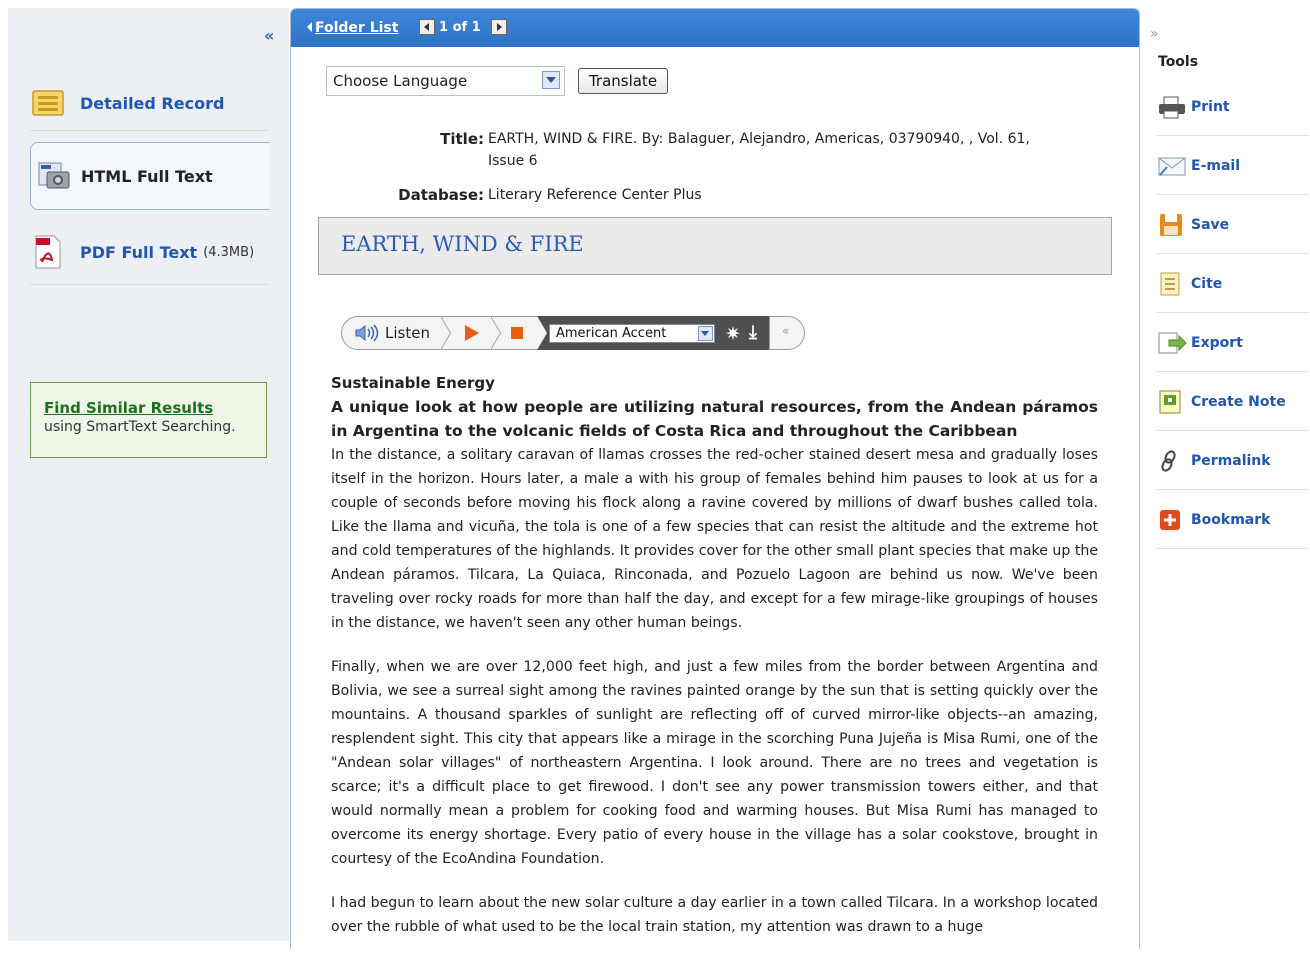 The height and width of the screenshot is (959, 1310). What do you see at coordinates (1154, 34) in the screenshot?
I see `expand-tools-button: »` at bounding box center [1154, 34].